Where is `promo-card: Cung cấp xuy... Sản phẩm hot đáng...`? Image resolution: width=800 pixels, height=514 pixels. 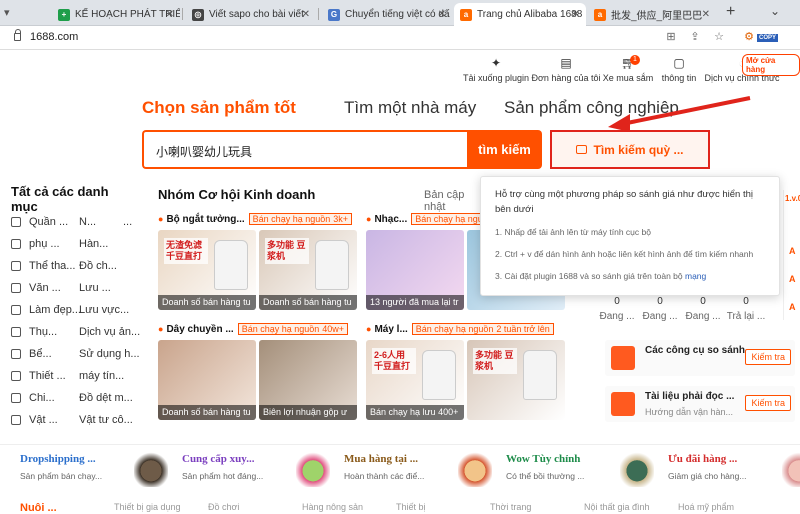 promo-card: Cung cấp xuy... Sản phẩm hot đáng... is located at coordinates (262, 471).